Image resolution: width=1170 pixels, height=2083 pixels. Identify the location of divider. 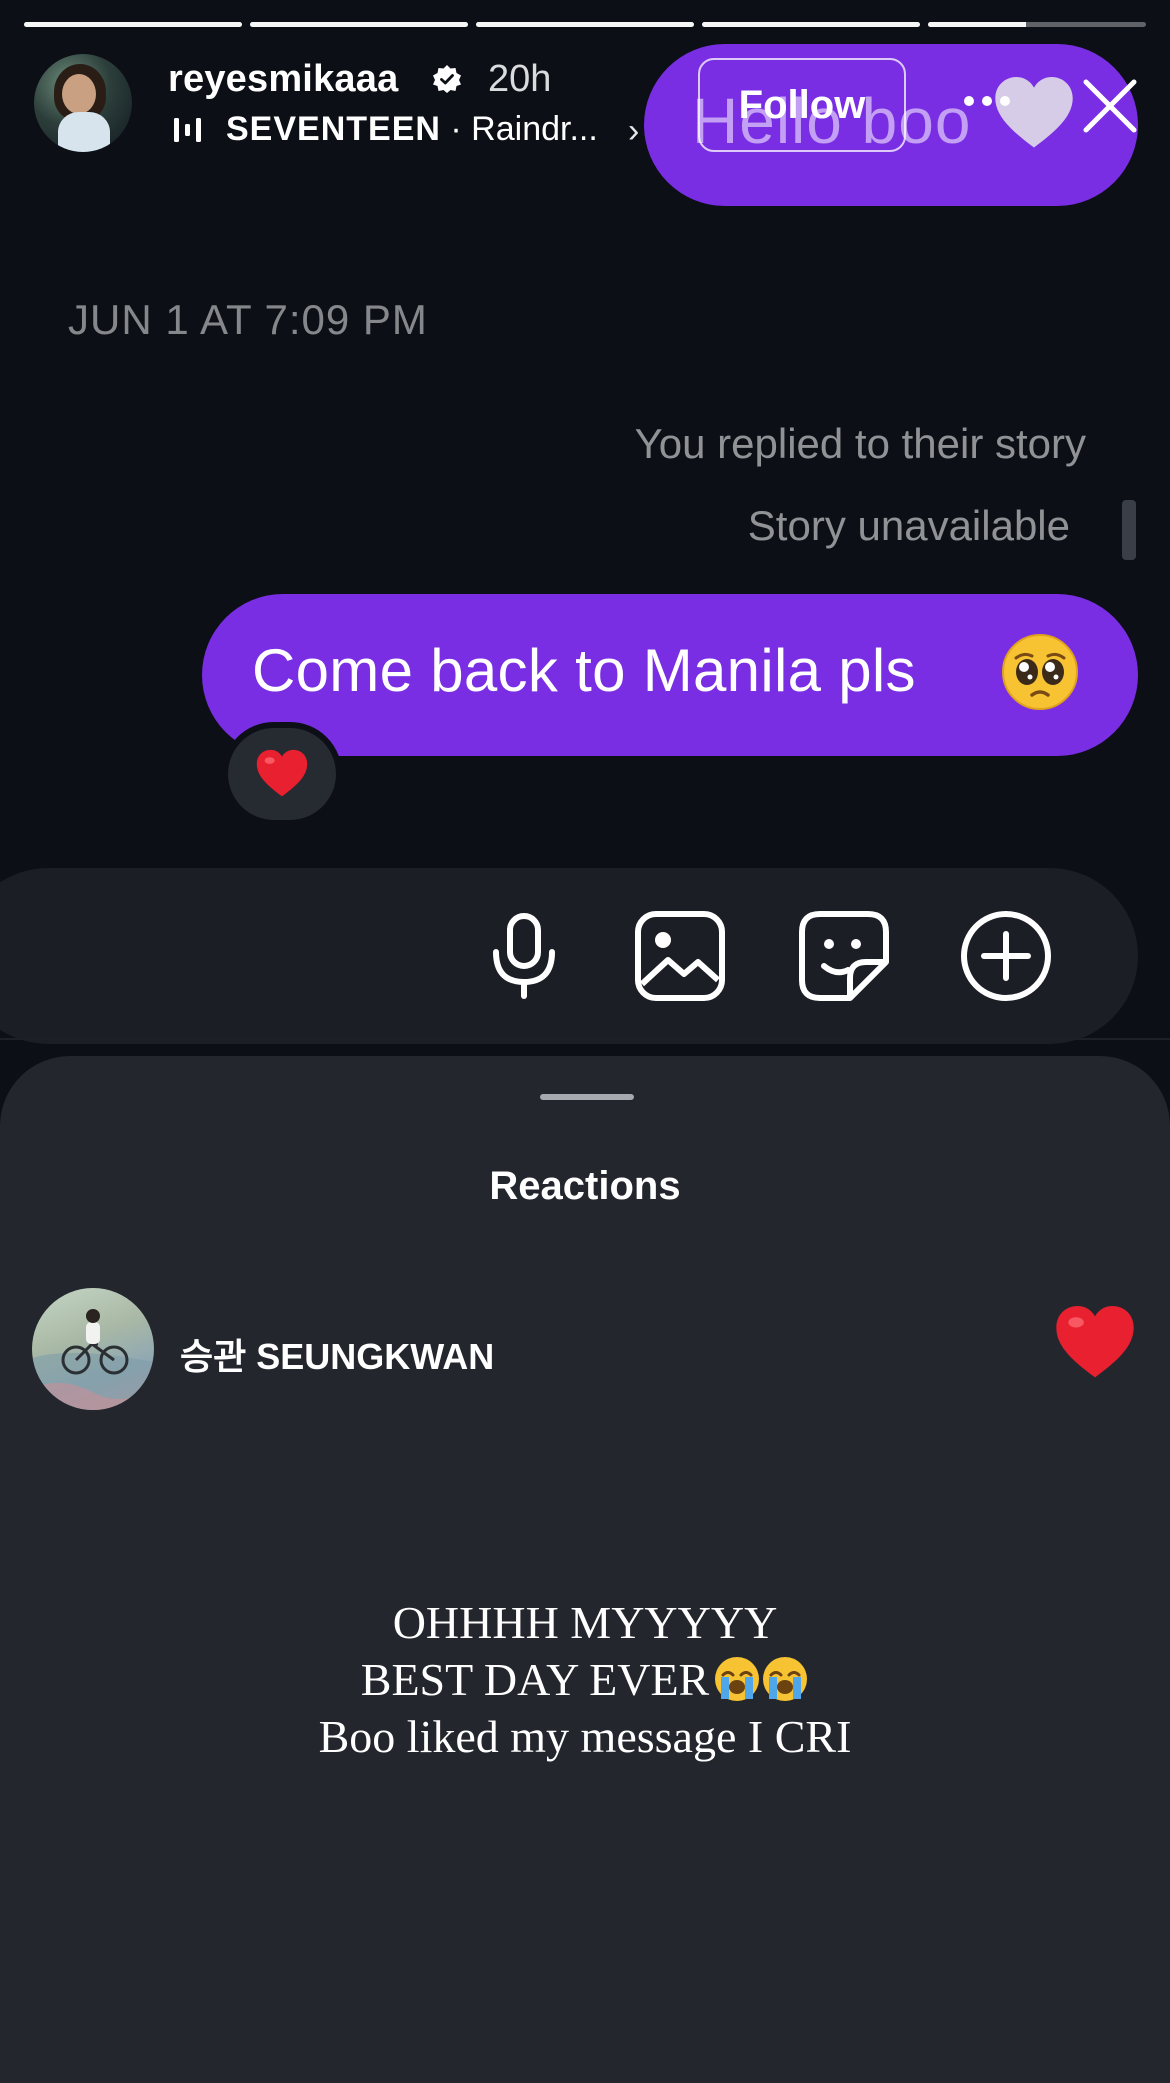
(585, 1039).